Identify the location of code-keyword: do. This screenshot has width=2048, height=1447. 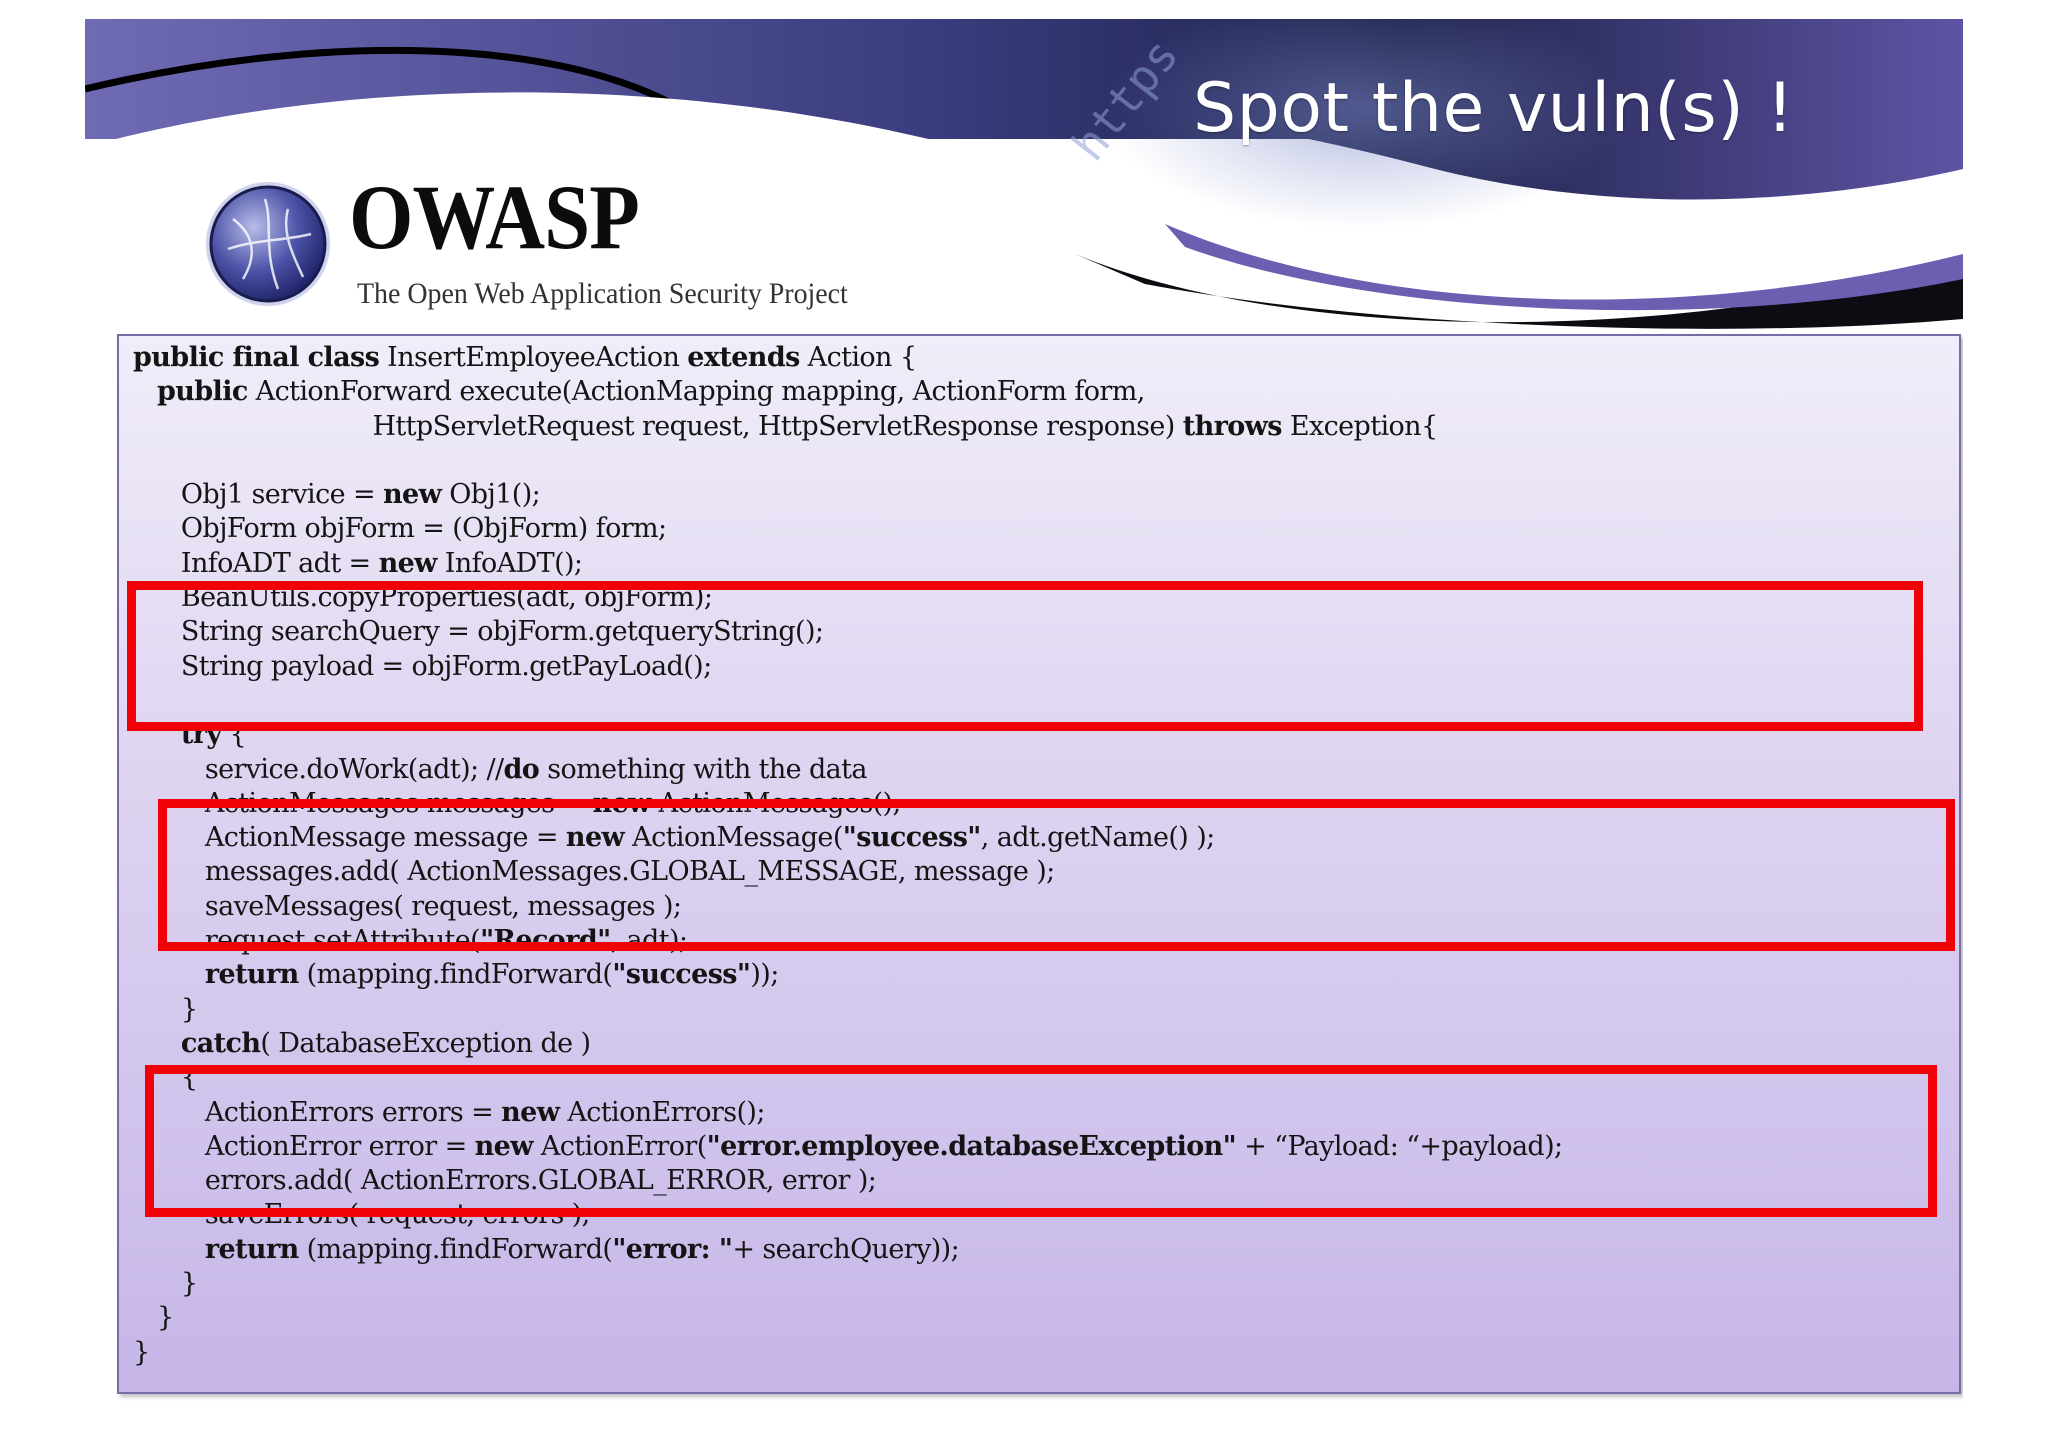
(521, 769).